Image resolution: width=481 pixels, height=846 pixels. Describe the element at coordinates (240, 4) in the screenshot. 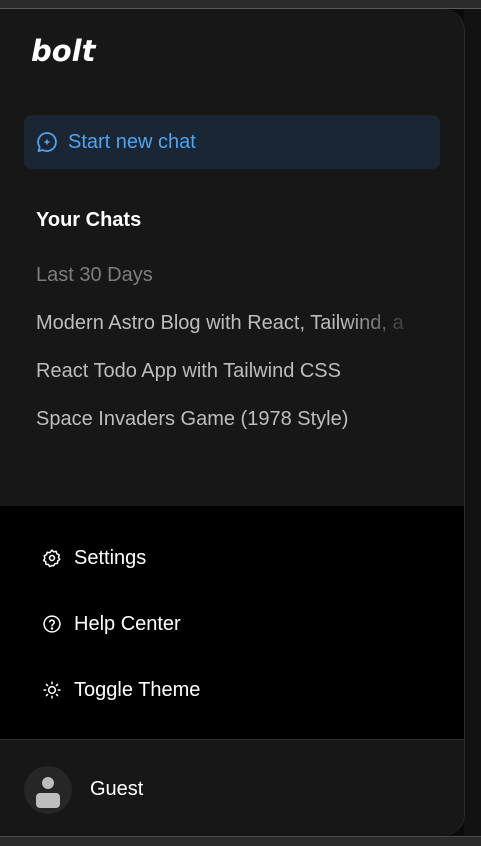

I see `window-top-border` at that location.